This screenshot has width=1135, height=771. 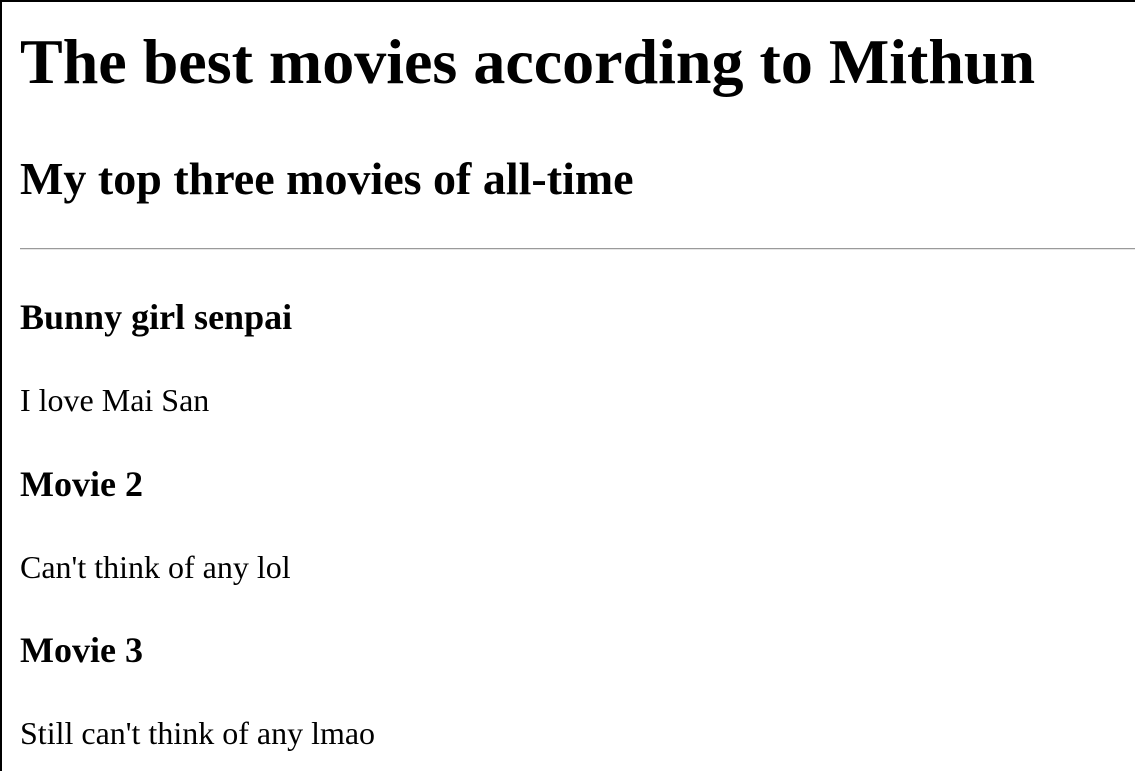 What do you see at coordinates (81, 650) in the screenshot?
I see `movie-title-3: Movie 3` at bounding box center [81, 650].